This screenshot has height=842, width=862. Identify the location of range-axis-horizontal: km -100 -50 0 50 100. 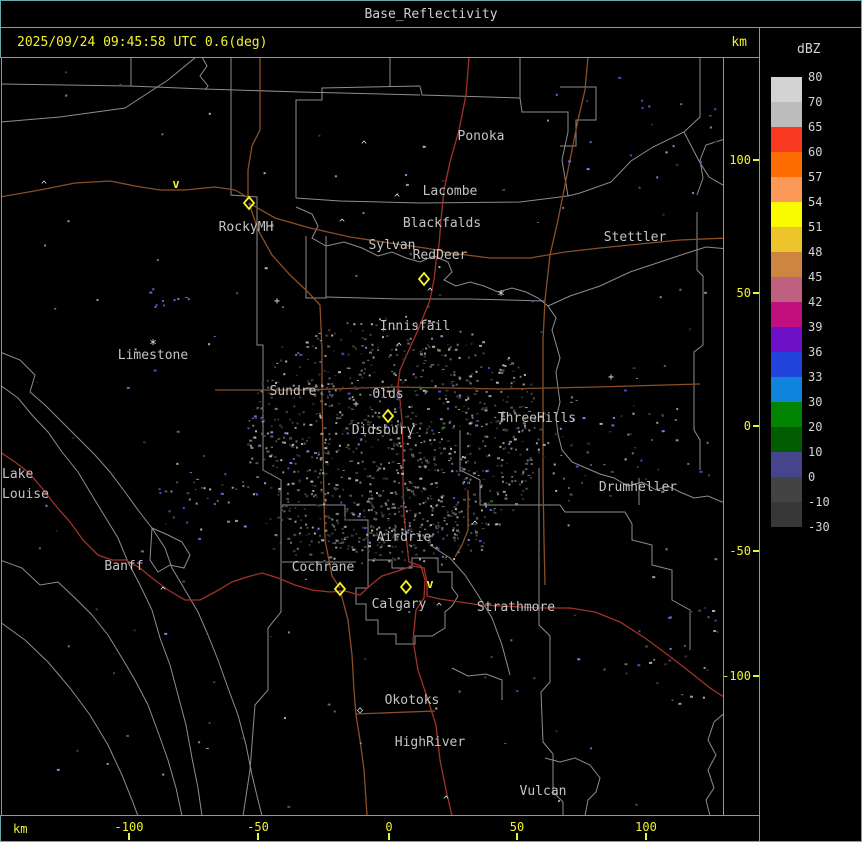
(380, 828).